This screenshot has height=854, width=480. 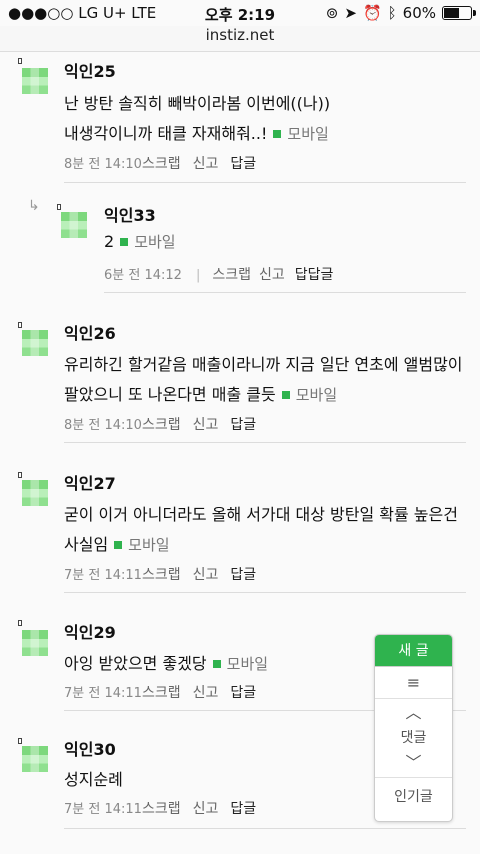 What do you see at coordinates (413, 738) in the screenshot?
I see `comments-nav-label: 댓글` at bounding box center [413, 738].